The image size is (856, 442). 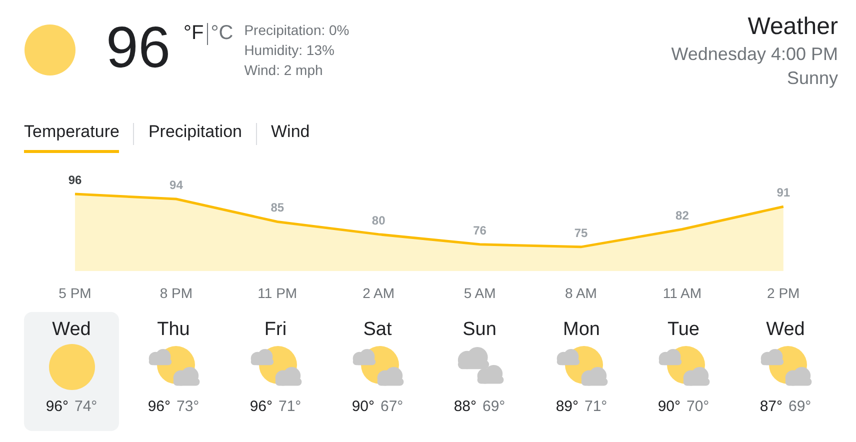 What do you see at coordinates (176, 293) in the screenshot?
I see `hour-label: 8 PM` at bounding box center [176, 293].